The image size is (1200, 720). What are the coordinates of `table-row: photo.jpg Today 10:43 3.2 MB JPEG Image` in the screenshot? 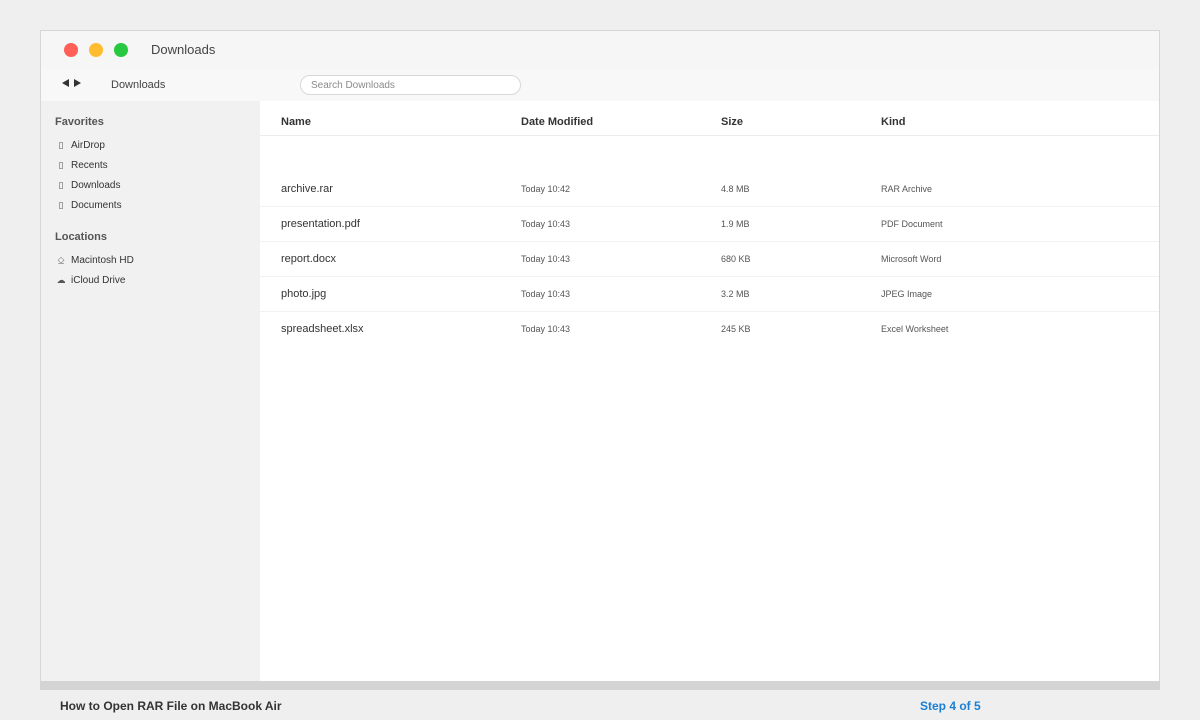 It's located at (709, 294).